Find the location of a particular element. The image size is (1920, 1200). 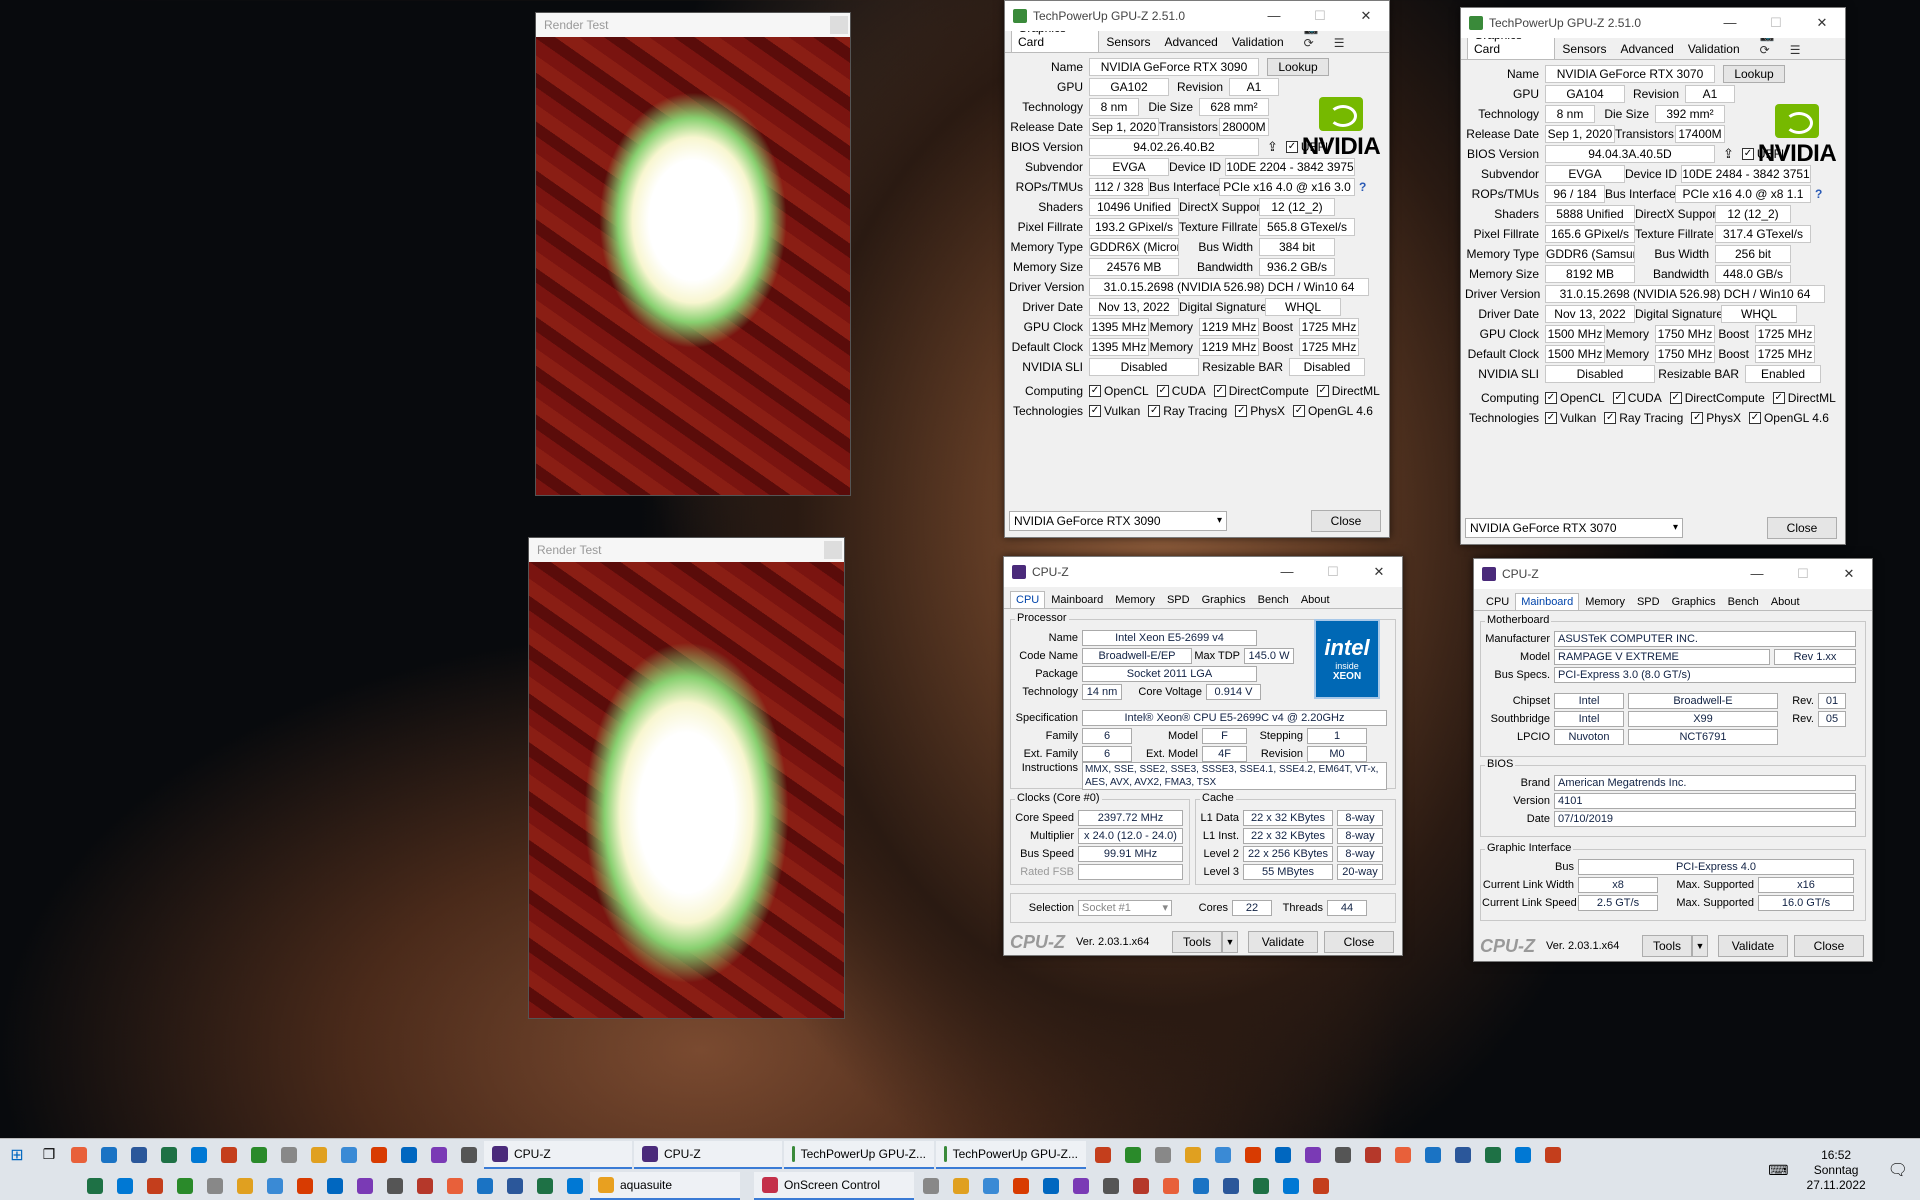

render-test-window-1: Render Test is located at coordinates (693, 254).